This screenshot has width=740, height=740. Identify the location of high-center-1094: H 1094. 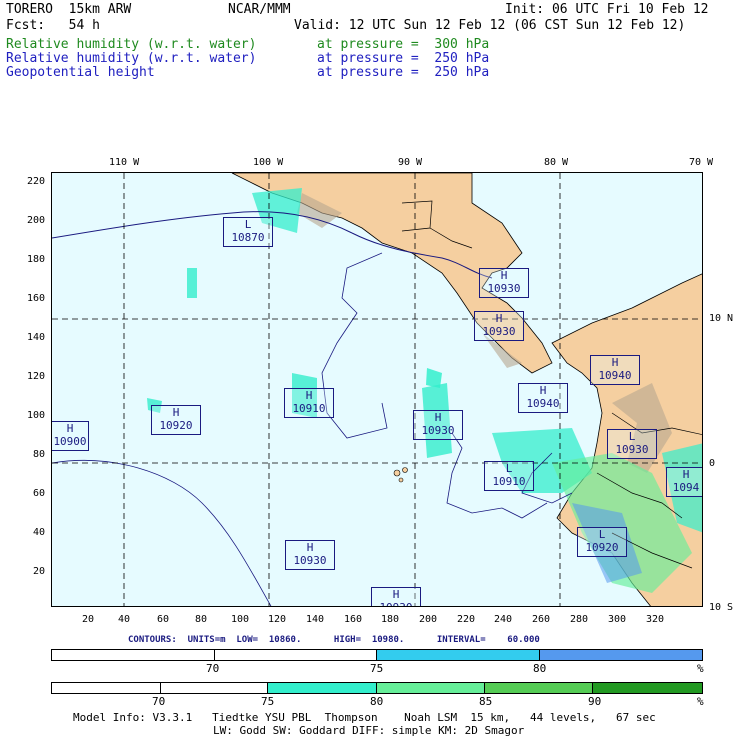
(684, 482).